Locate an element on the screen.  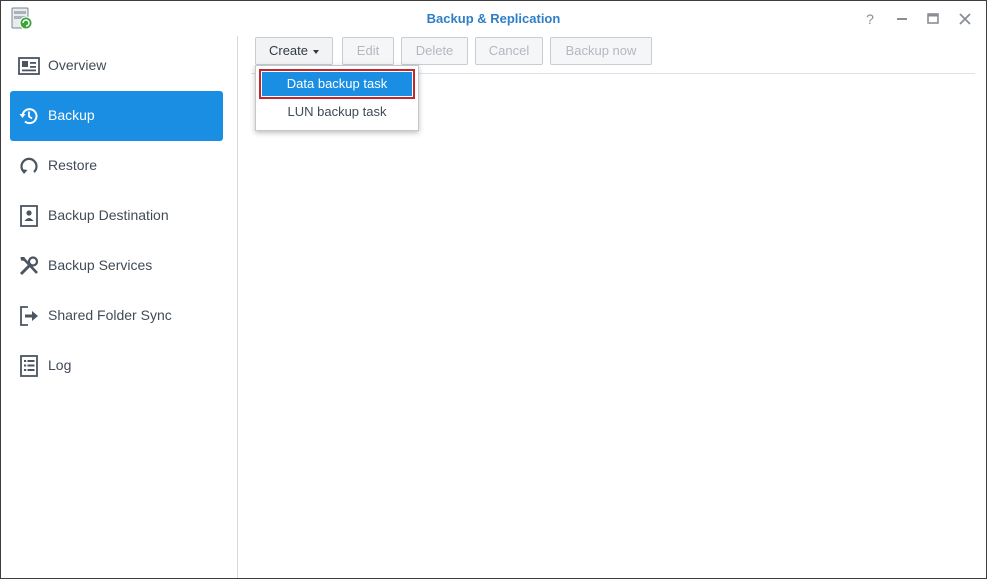
create-dropdown-menu: Data backup task LUN backup task is located at coordinates (337, 98).